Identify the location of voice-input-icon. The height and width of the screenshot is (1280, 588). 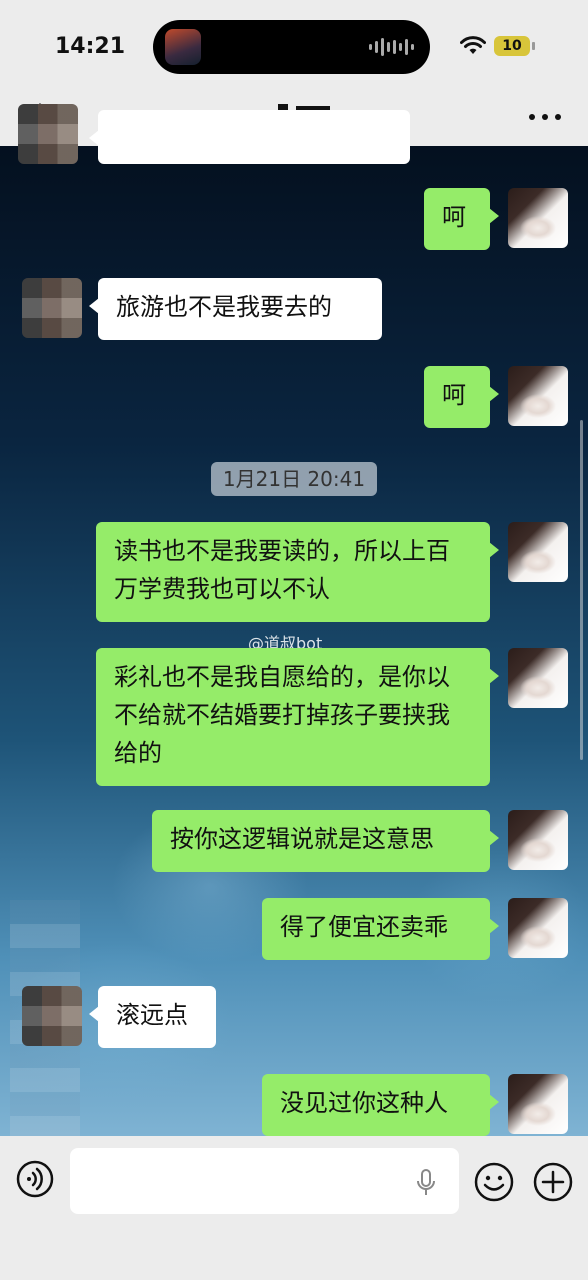
(35, 1179).